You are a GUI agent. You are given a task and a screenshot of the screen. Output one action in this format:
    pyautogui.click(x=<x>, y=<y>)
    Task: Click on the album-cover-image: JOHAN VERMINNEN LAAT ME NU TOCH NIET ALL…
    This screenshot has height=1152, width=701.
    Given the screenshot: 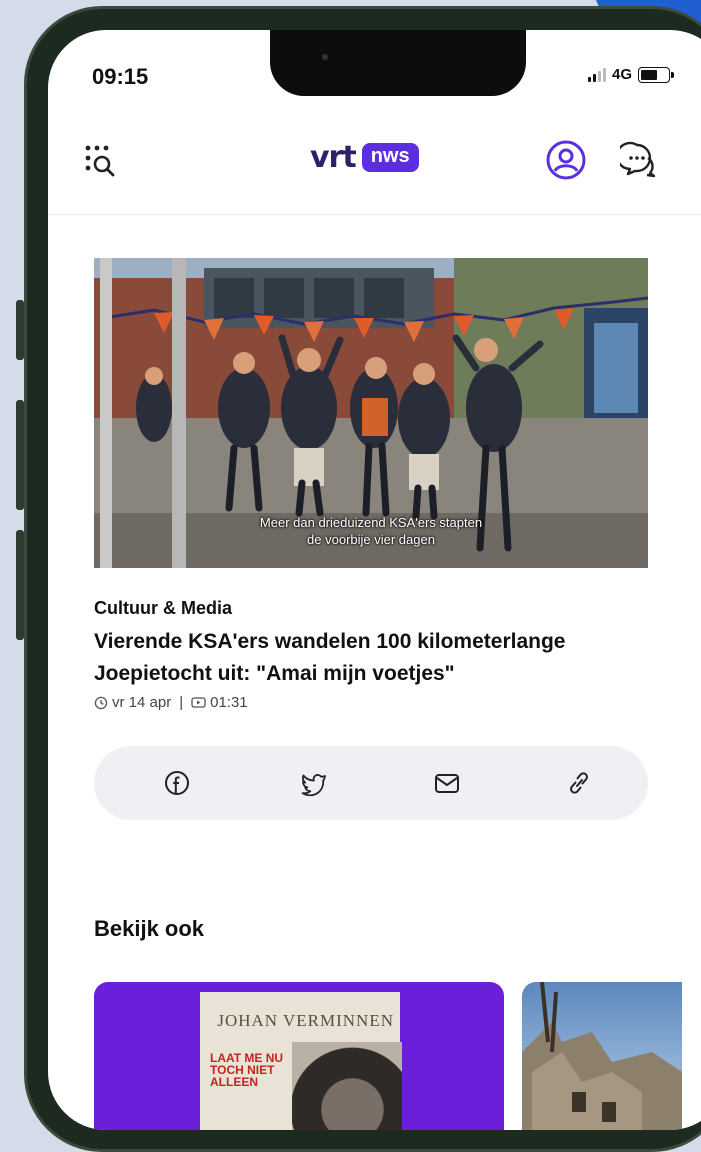 What is the action you would take?
    pyautogui.click(x=301, y=1061)
    